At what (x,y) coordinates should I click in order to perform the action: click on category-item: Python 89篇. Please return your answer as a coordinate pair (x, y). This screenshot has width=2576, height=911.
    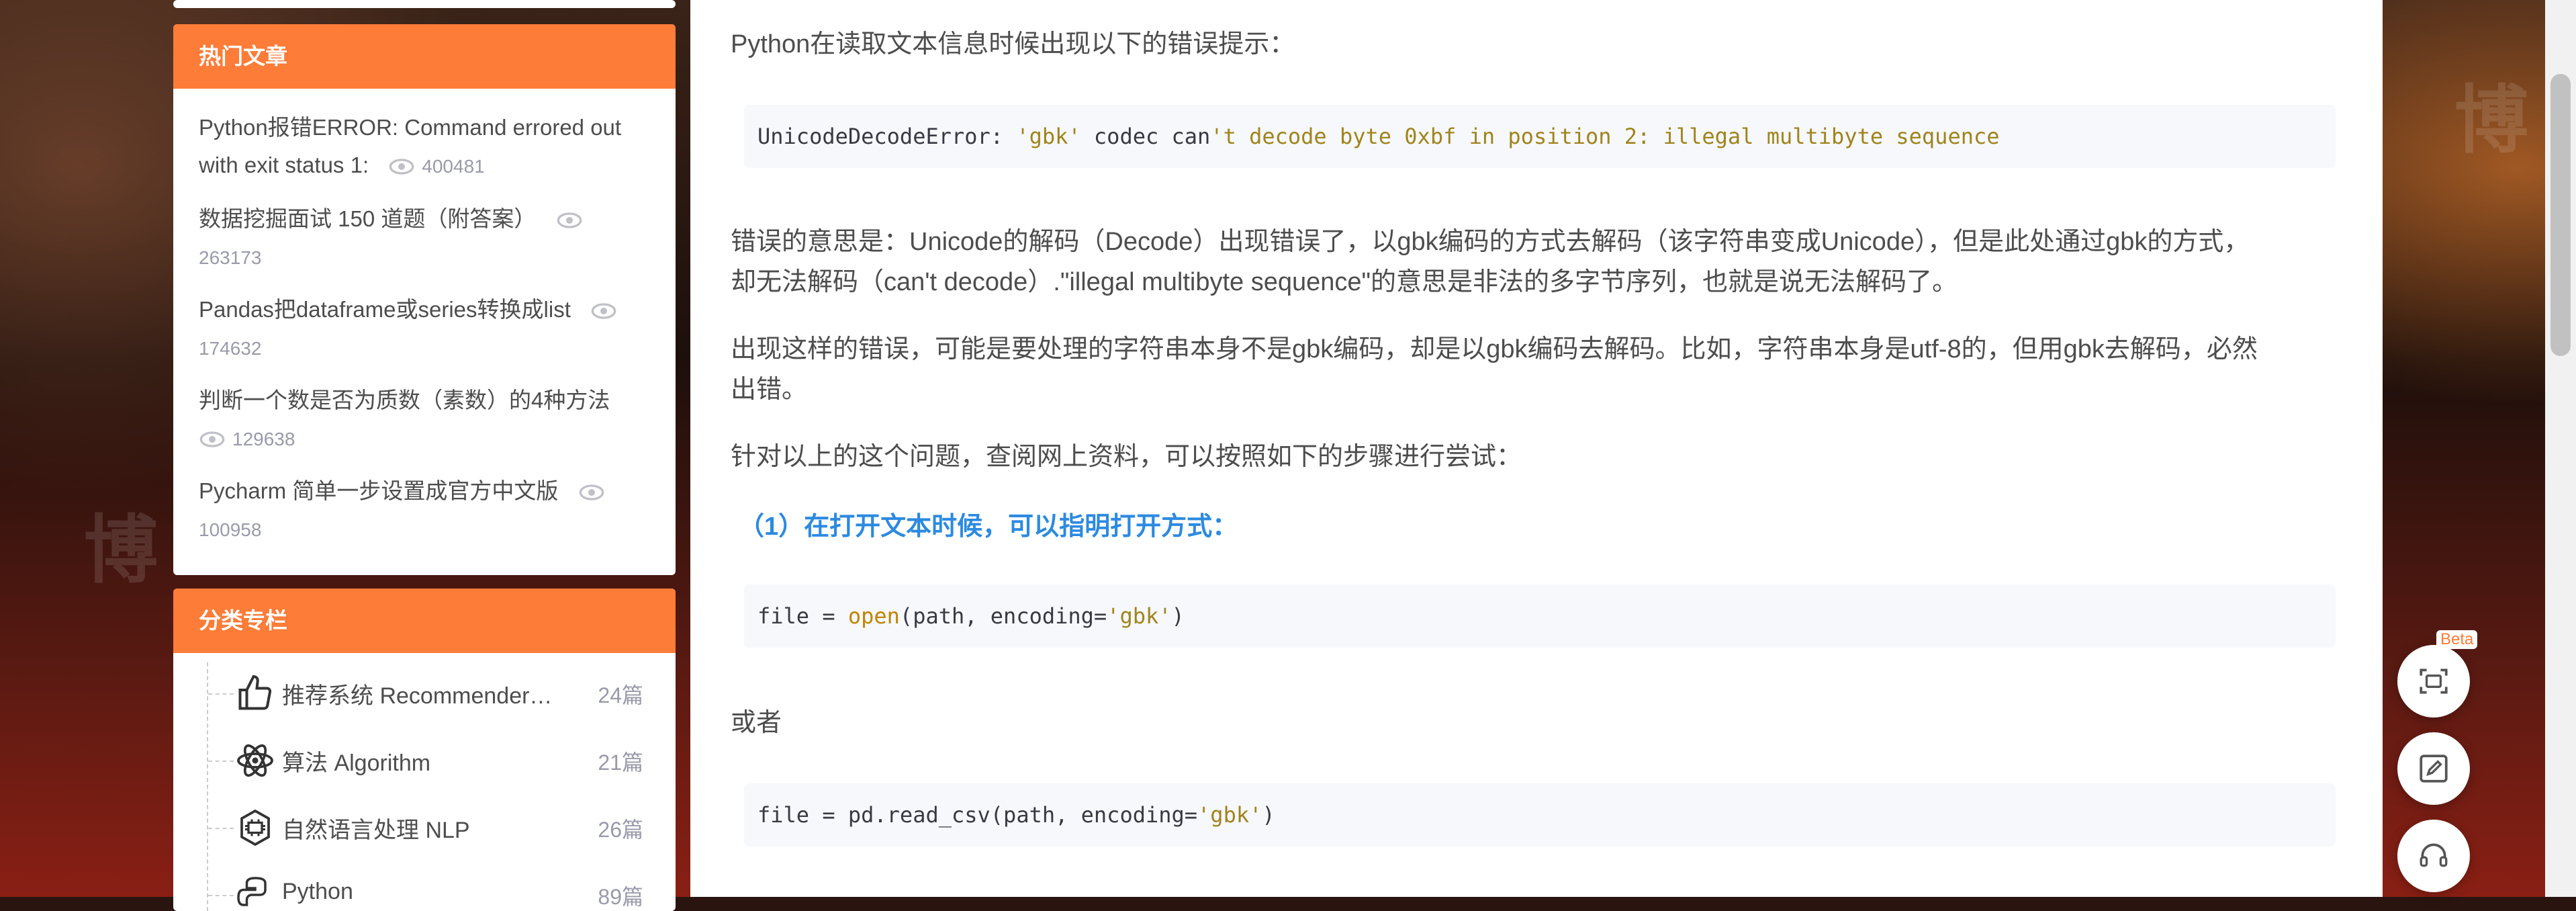
    Looking at the image, I should click on (425, 886).